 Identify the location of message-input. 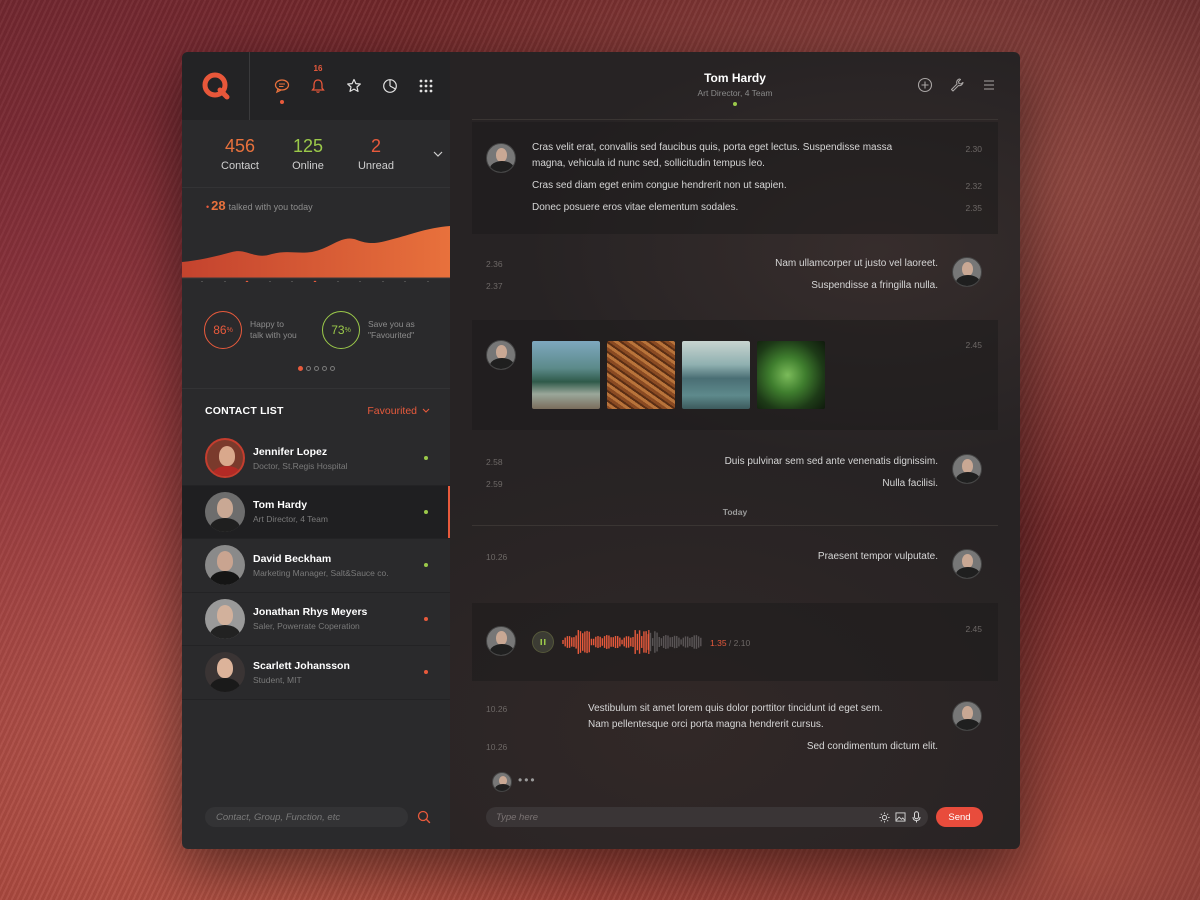
(681, 817).